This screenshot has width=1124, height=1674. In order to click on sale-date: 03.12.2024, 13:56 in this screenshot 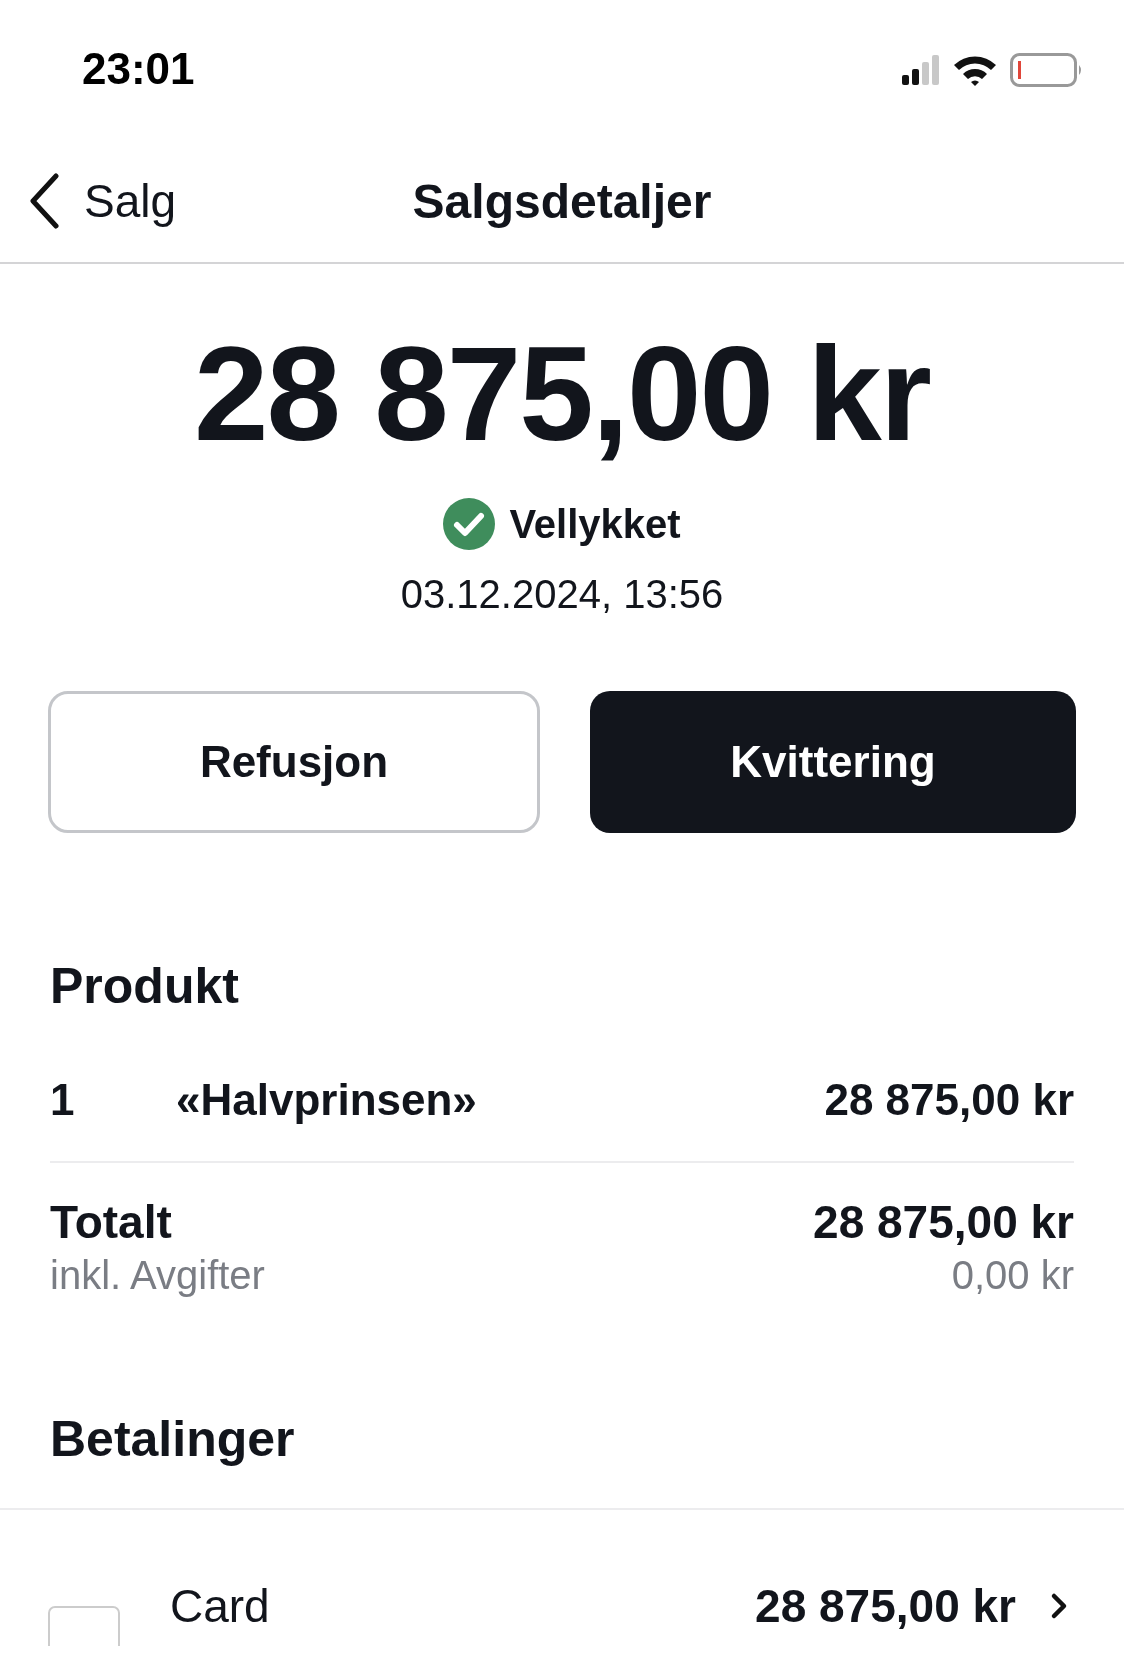, I will do `click(562, 594)`.